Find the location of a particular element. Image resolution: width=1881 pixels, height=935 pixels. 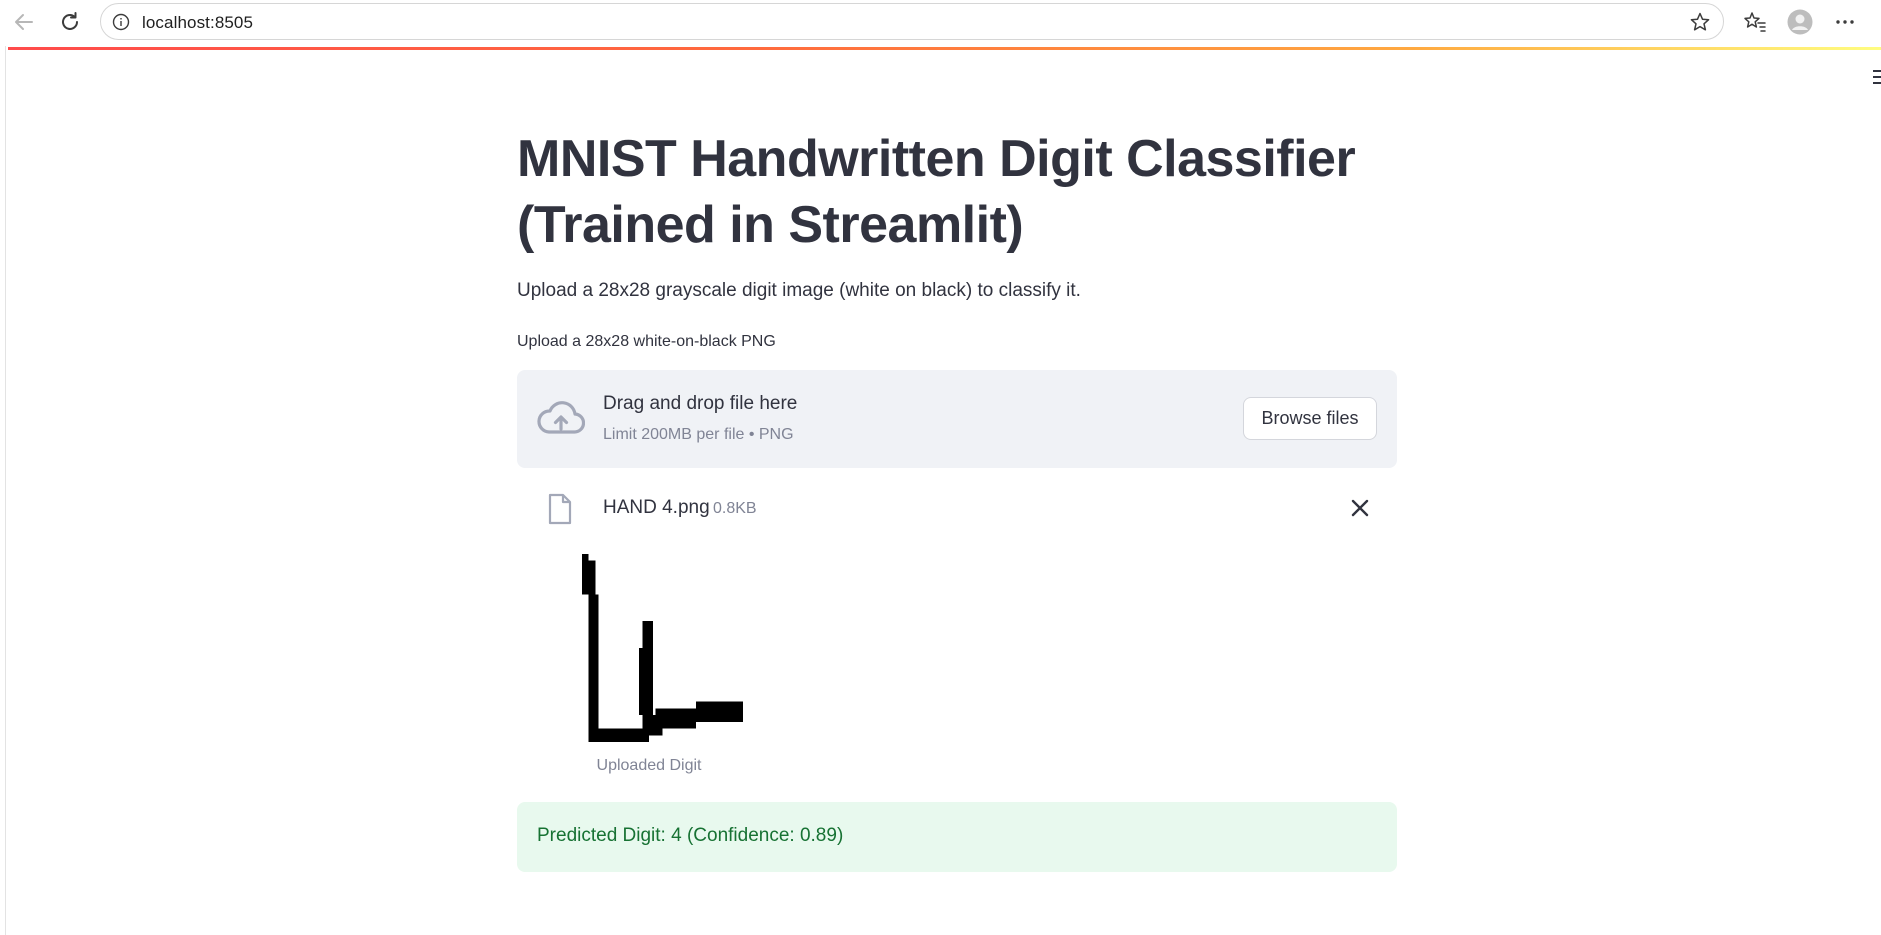

cloud-upload-icon is located at coordinates (561, 417).